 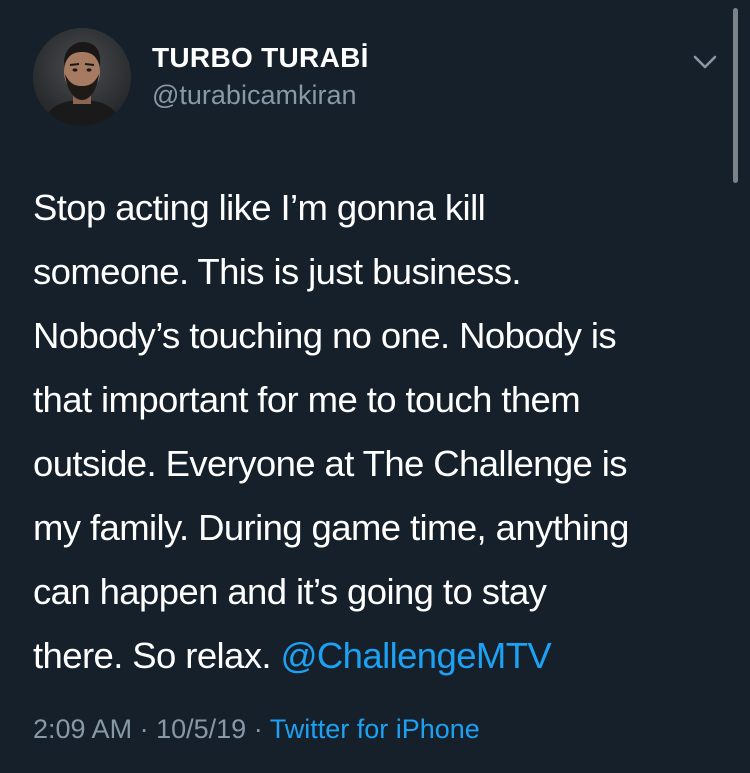 What do you see at coordinates (330, 463) in the screenshot?
I see `tweet-text-line: outside. Everyone at The Challenge is` at bounding box center [330, 463].